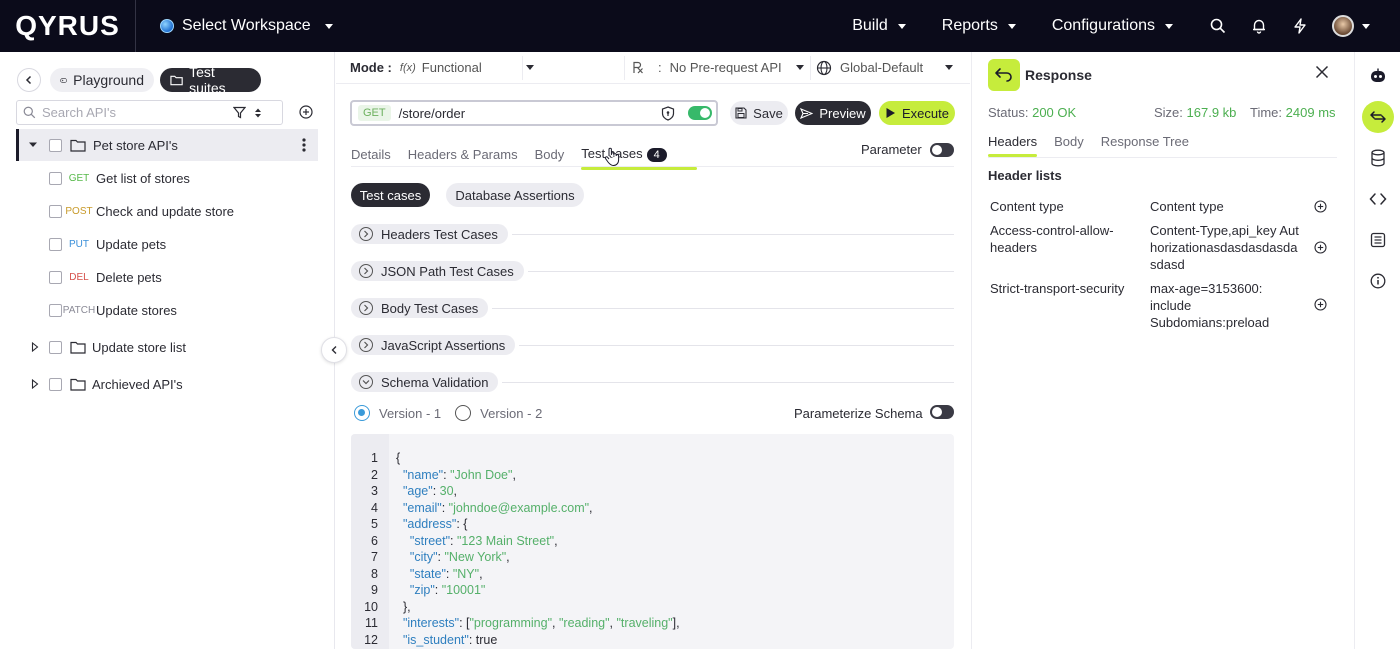 The height and width of the screenshot is (649, 1400). I want to click on response-toggle-icon, so click(1378, 117).